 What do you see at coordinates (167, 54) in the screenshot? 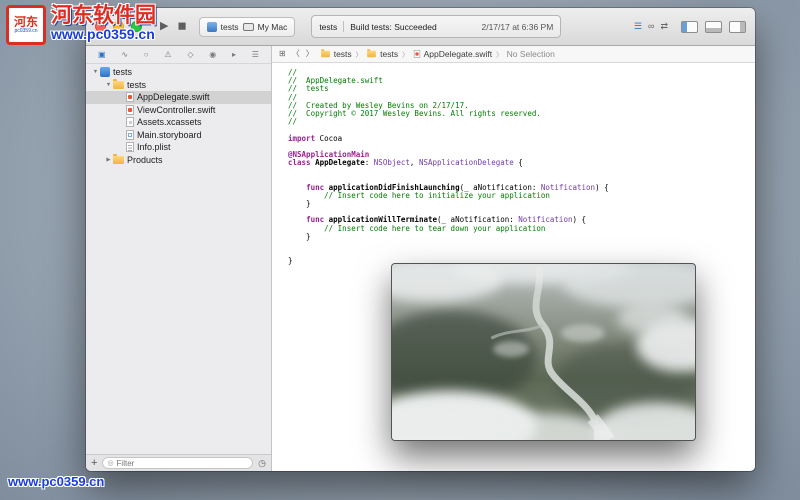
I see `issue-navigator-tab: ⚠` at bounding box center [167, 54].